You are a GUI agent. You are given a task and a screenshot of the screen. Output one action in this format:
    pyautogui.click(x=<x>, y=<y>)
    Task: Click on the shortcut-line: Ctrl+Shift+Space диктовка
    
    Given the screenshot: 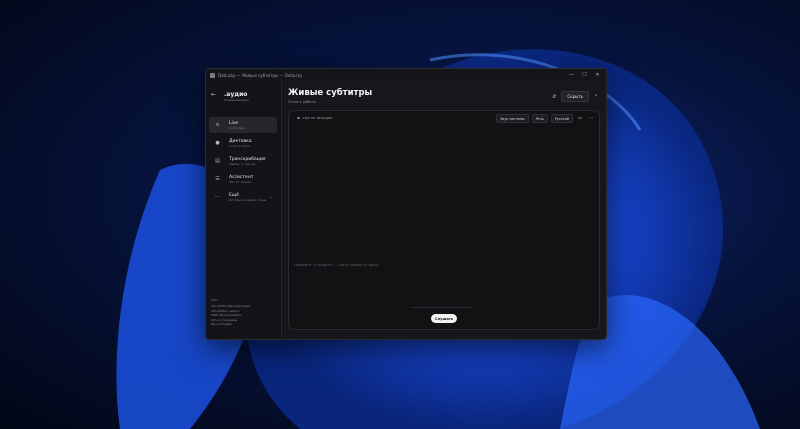 What is the action you would take?
    pyautogui.click(x=231, y=306)
    